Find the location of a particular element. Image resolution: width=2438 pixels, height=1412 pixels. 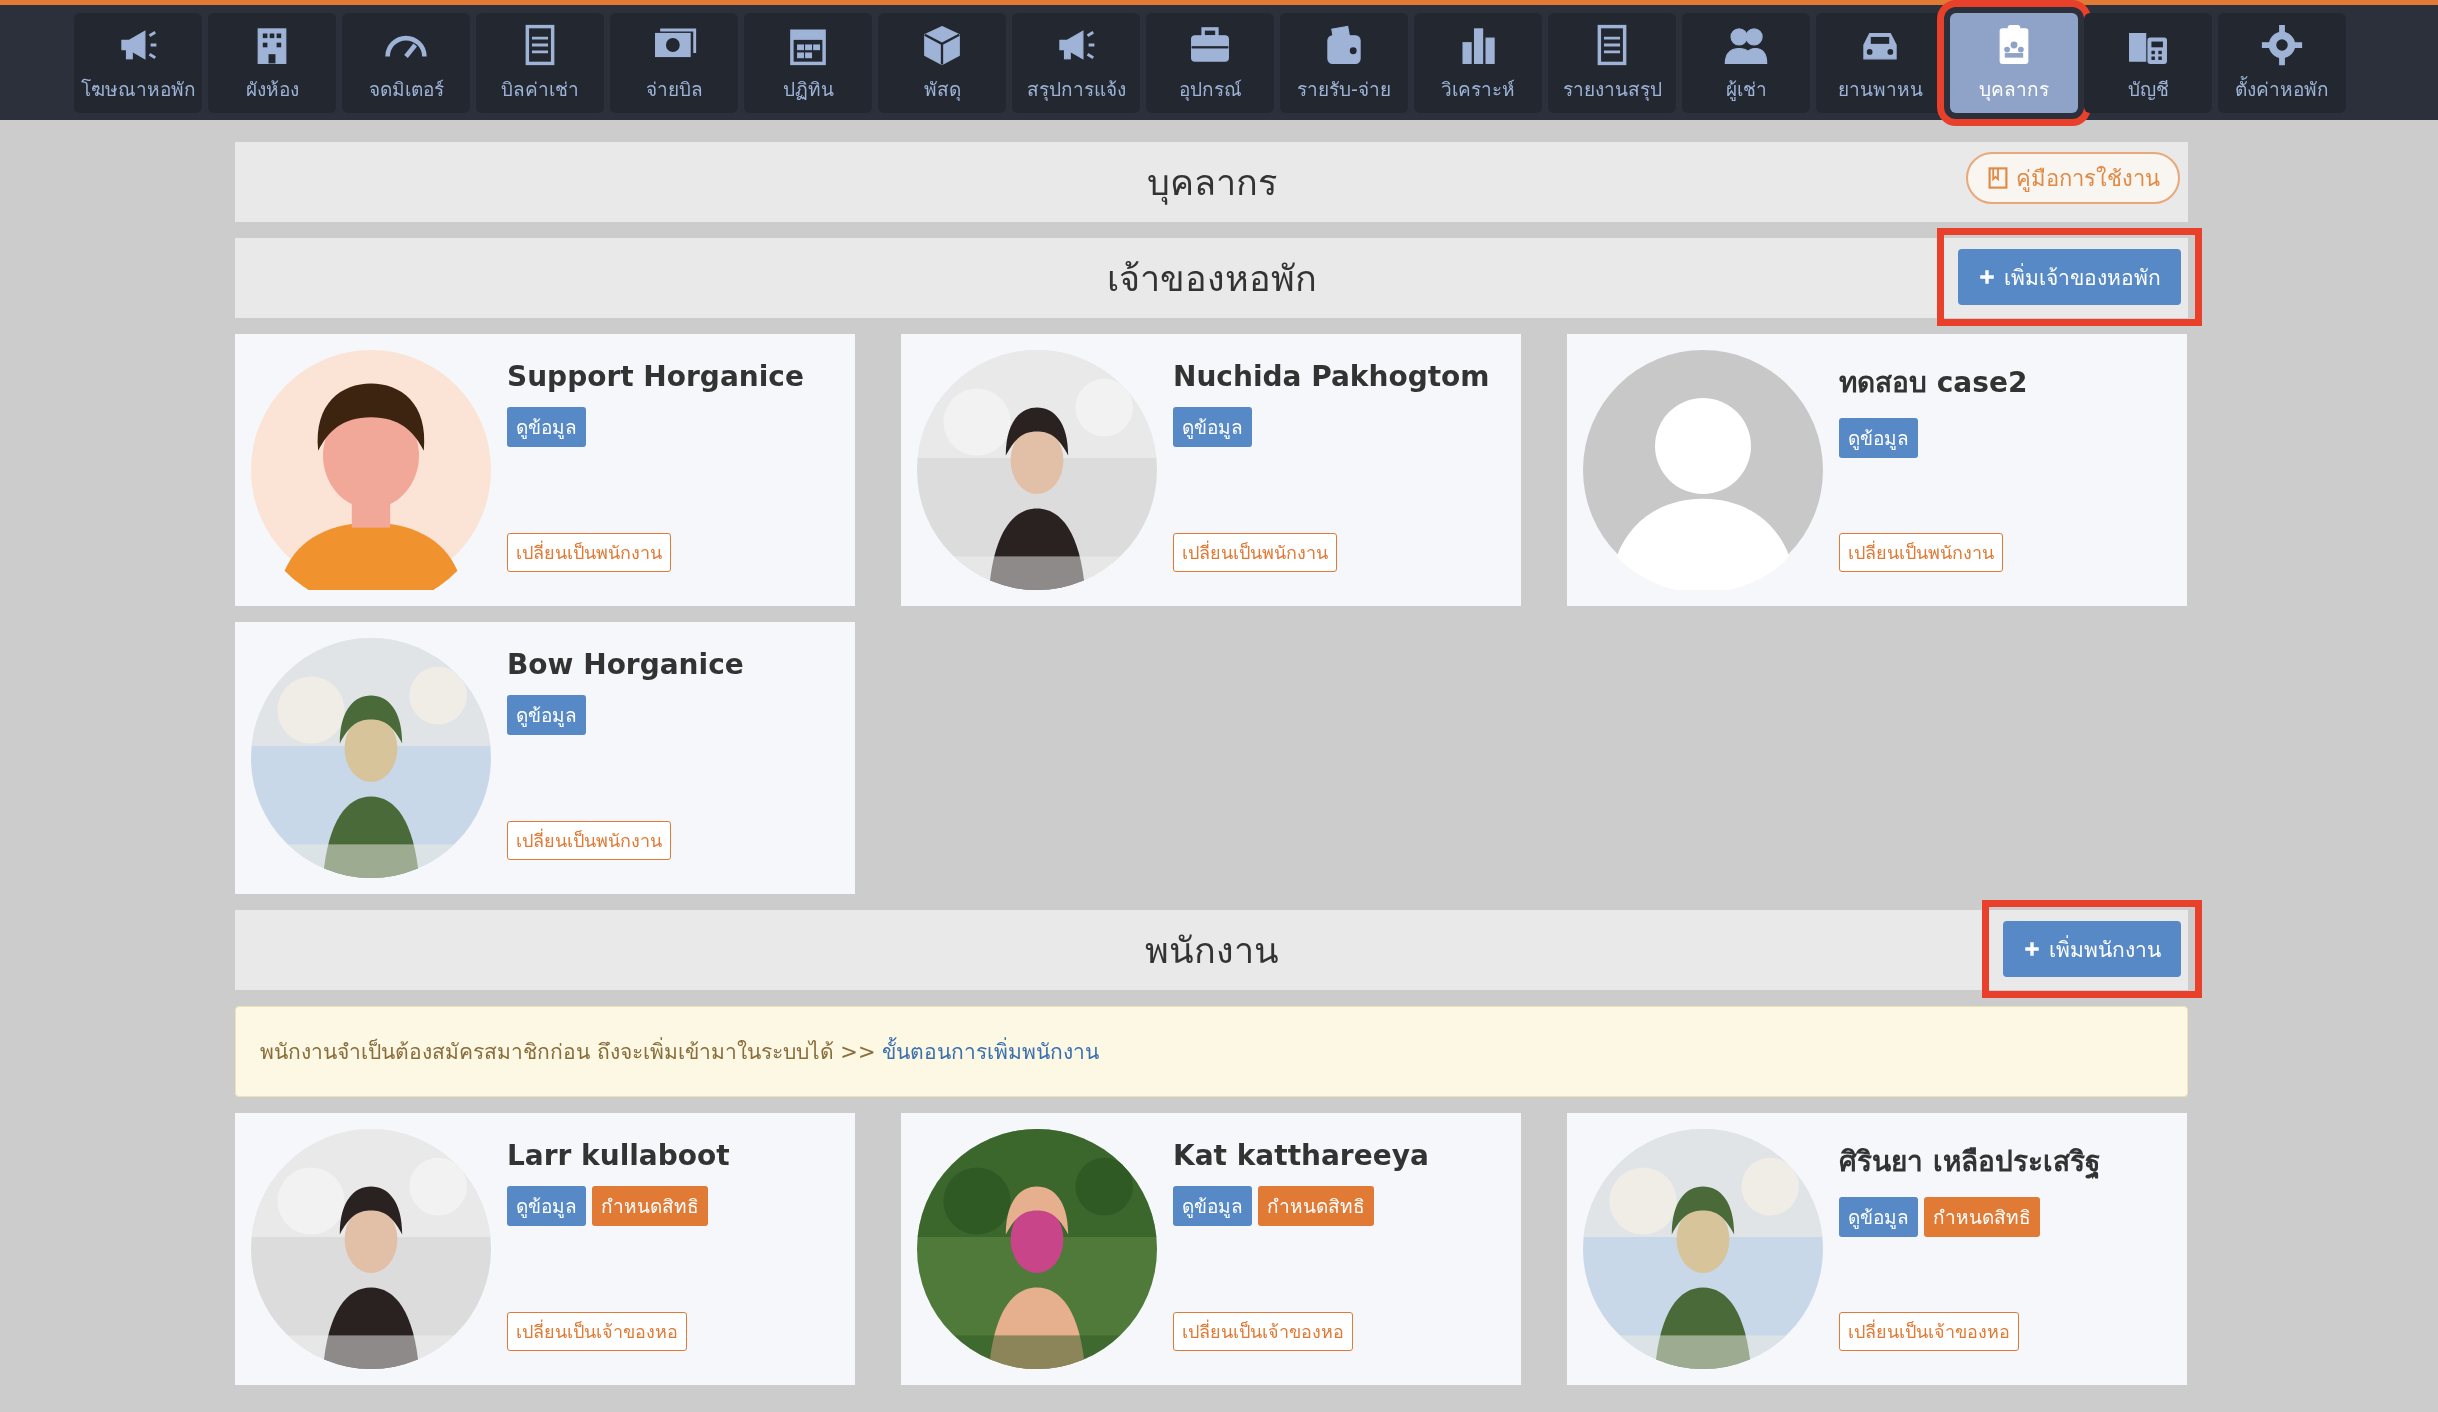

person-name: Larr kullaboot is located at coordinates (618, 1155).